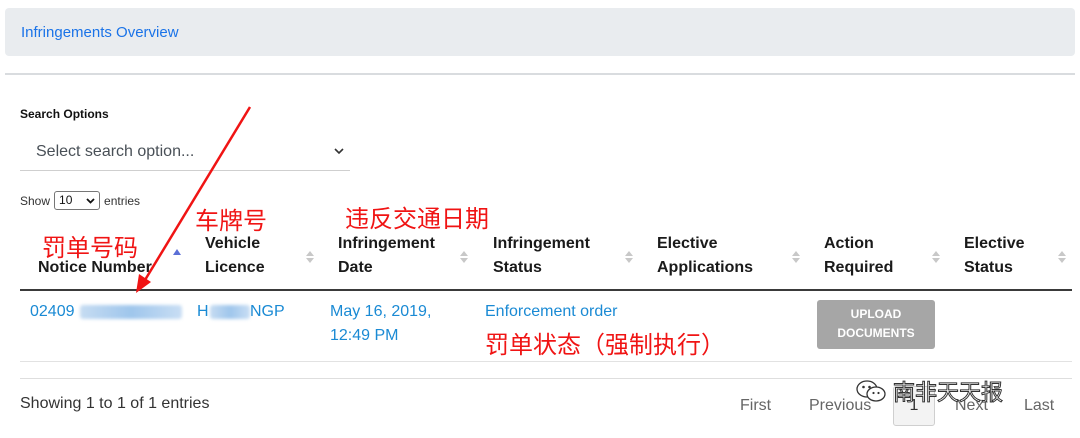  I want to click on search-options-label: Search Options, so click(64, 114).